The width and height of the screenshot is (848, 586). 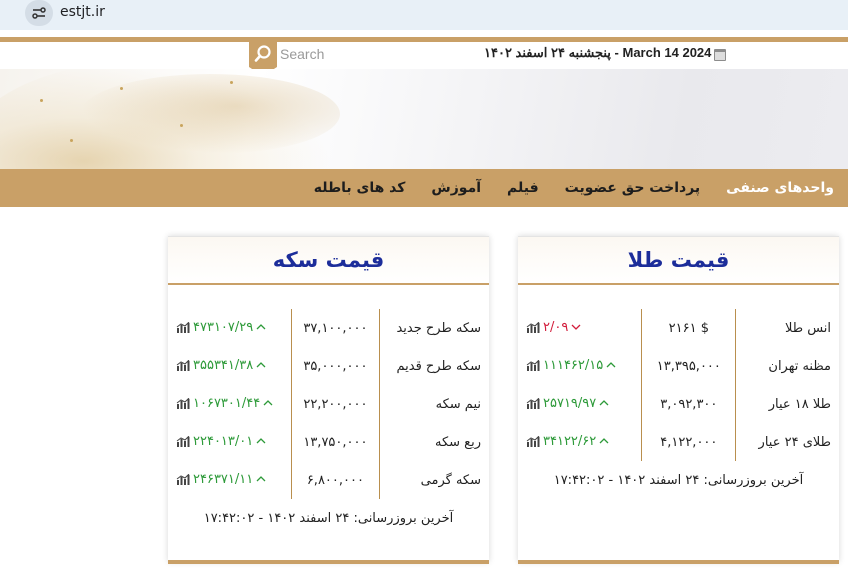 I want to click on item-name: سکه گرمی, so click(x=450, y=480).